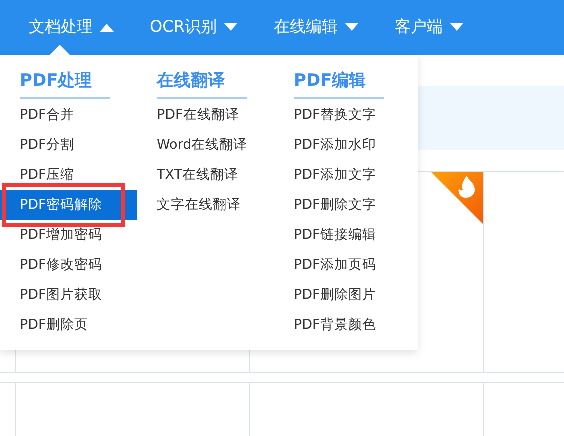 This screenshot has width=564, height=436. I want to click on menu-item: PDF增加密码, so click(68, 235).